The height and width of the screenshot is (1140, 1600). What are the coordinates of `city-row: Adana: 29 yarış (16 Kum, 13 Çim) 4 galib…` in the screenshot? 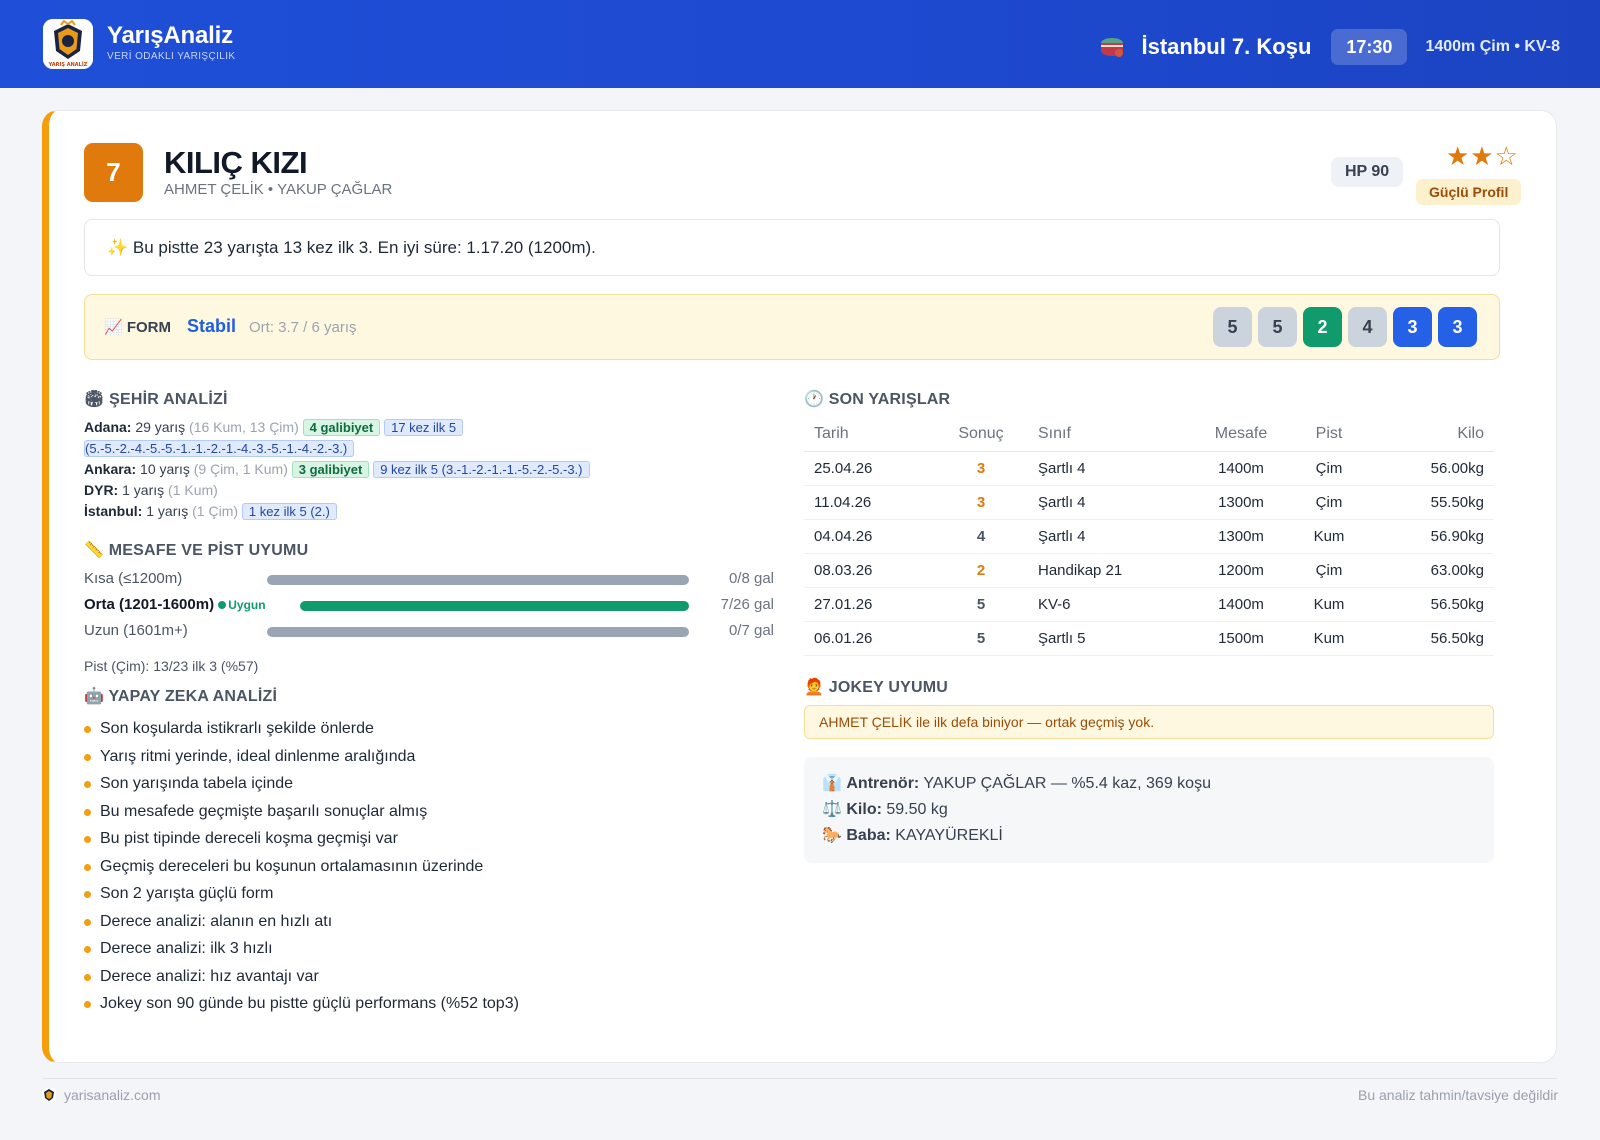 It's located at (414, 438).